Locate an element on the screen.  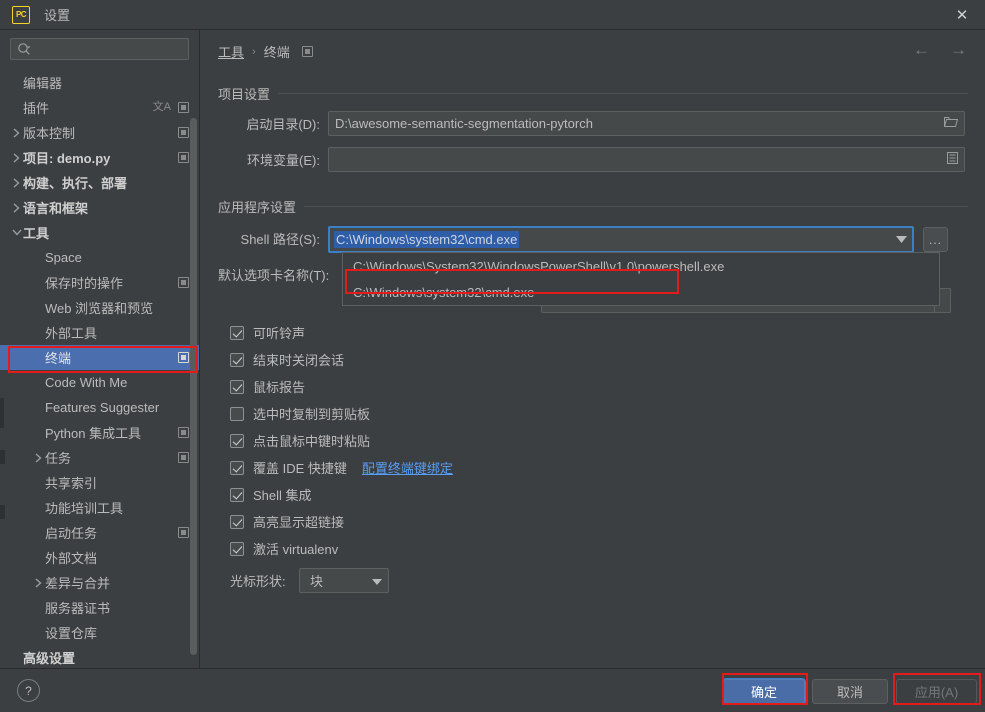
checkbox-row-1: 结束时关闭会话 is located at coordinates (287, 359).